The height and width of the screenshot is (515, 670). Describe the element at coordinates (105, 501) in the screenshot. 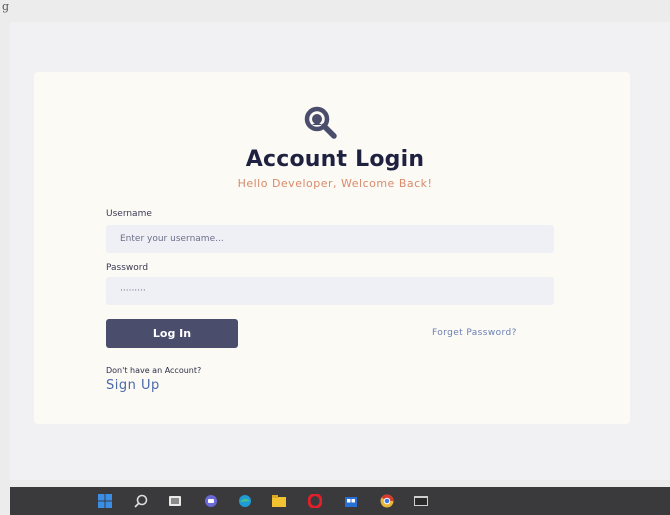

I see `windows-start-icon` at that location.